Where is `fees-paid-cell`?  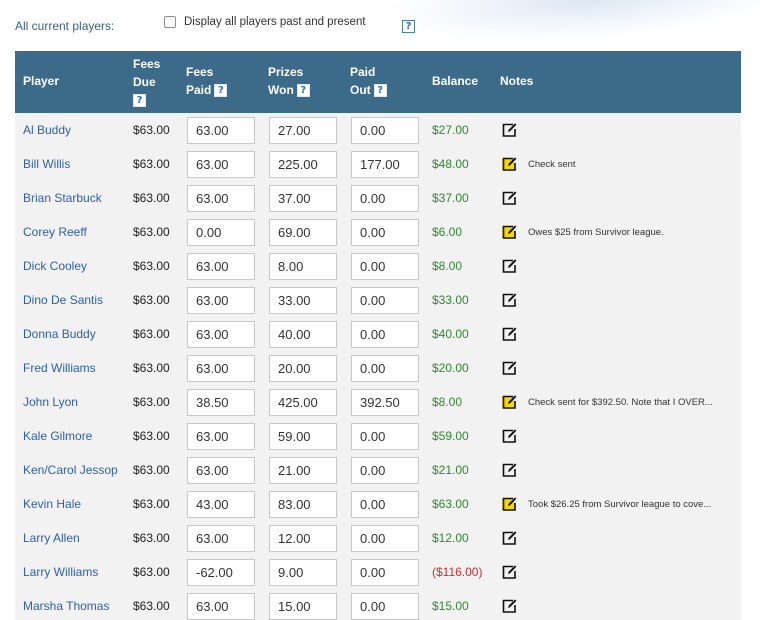
fees-paid-cell is located at coordinates (221, 604).